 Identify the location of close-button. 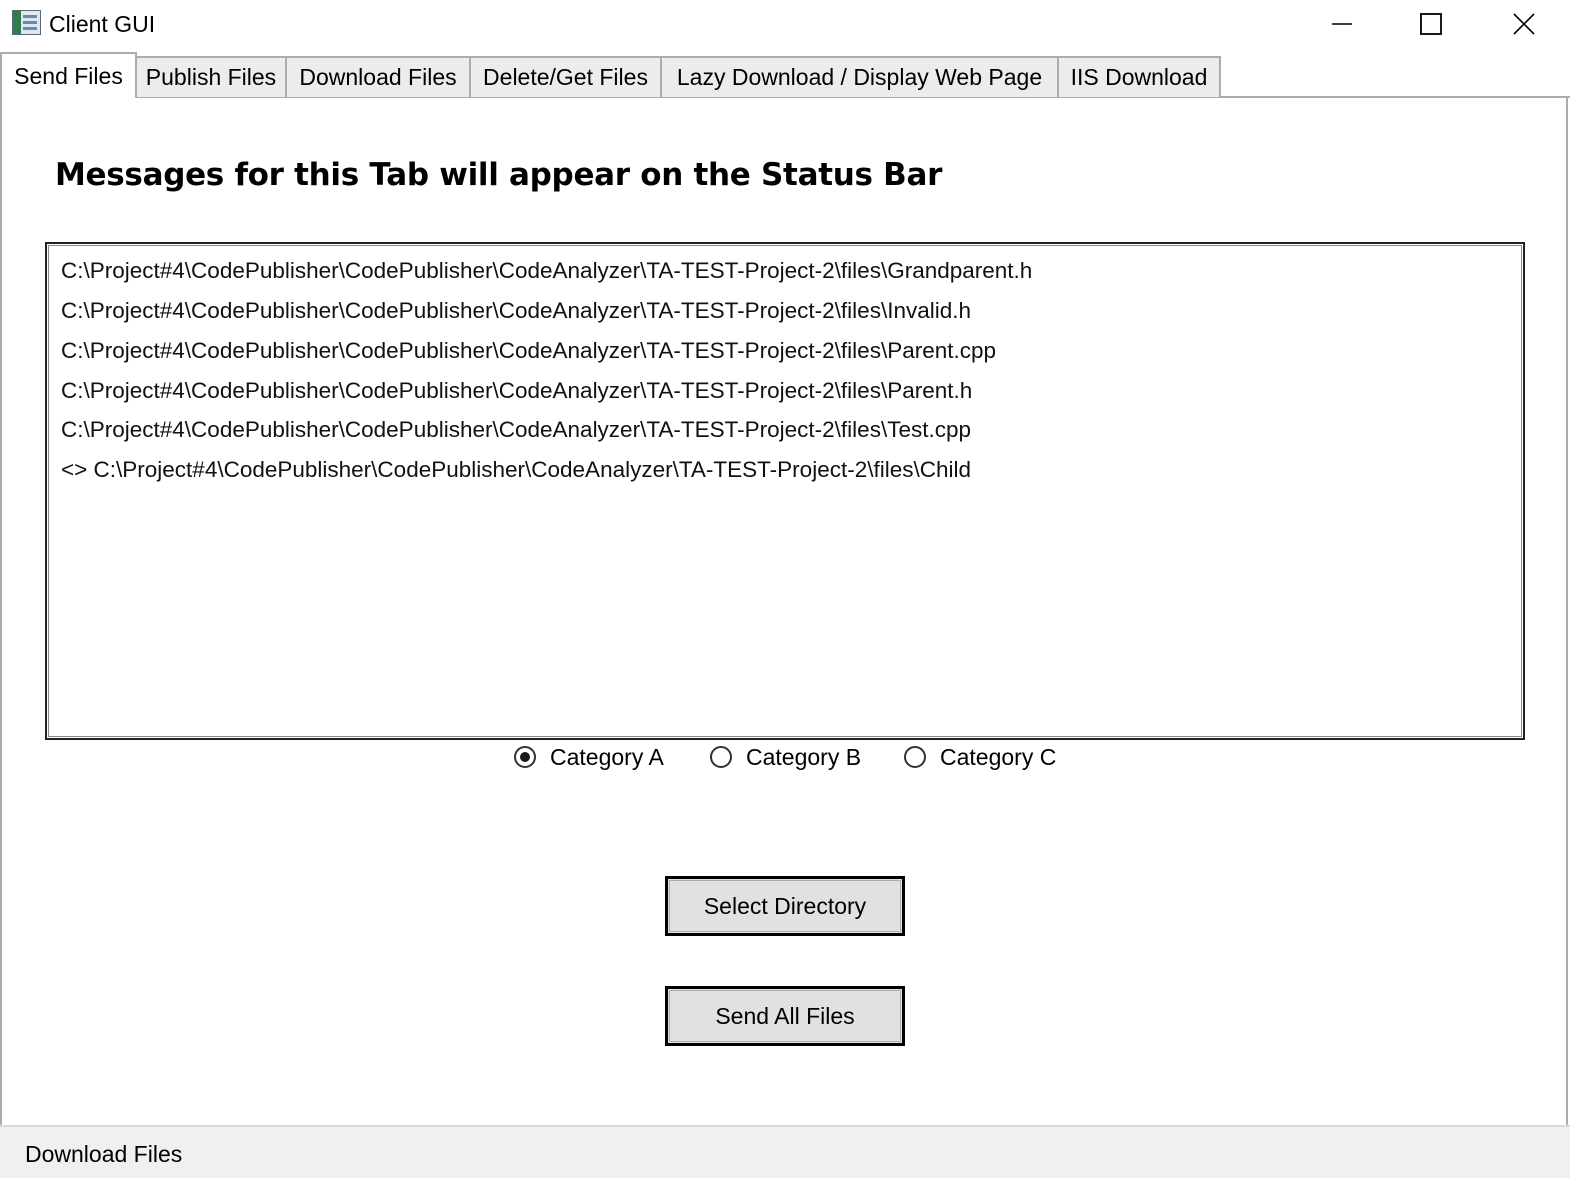
(1524, 24).